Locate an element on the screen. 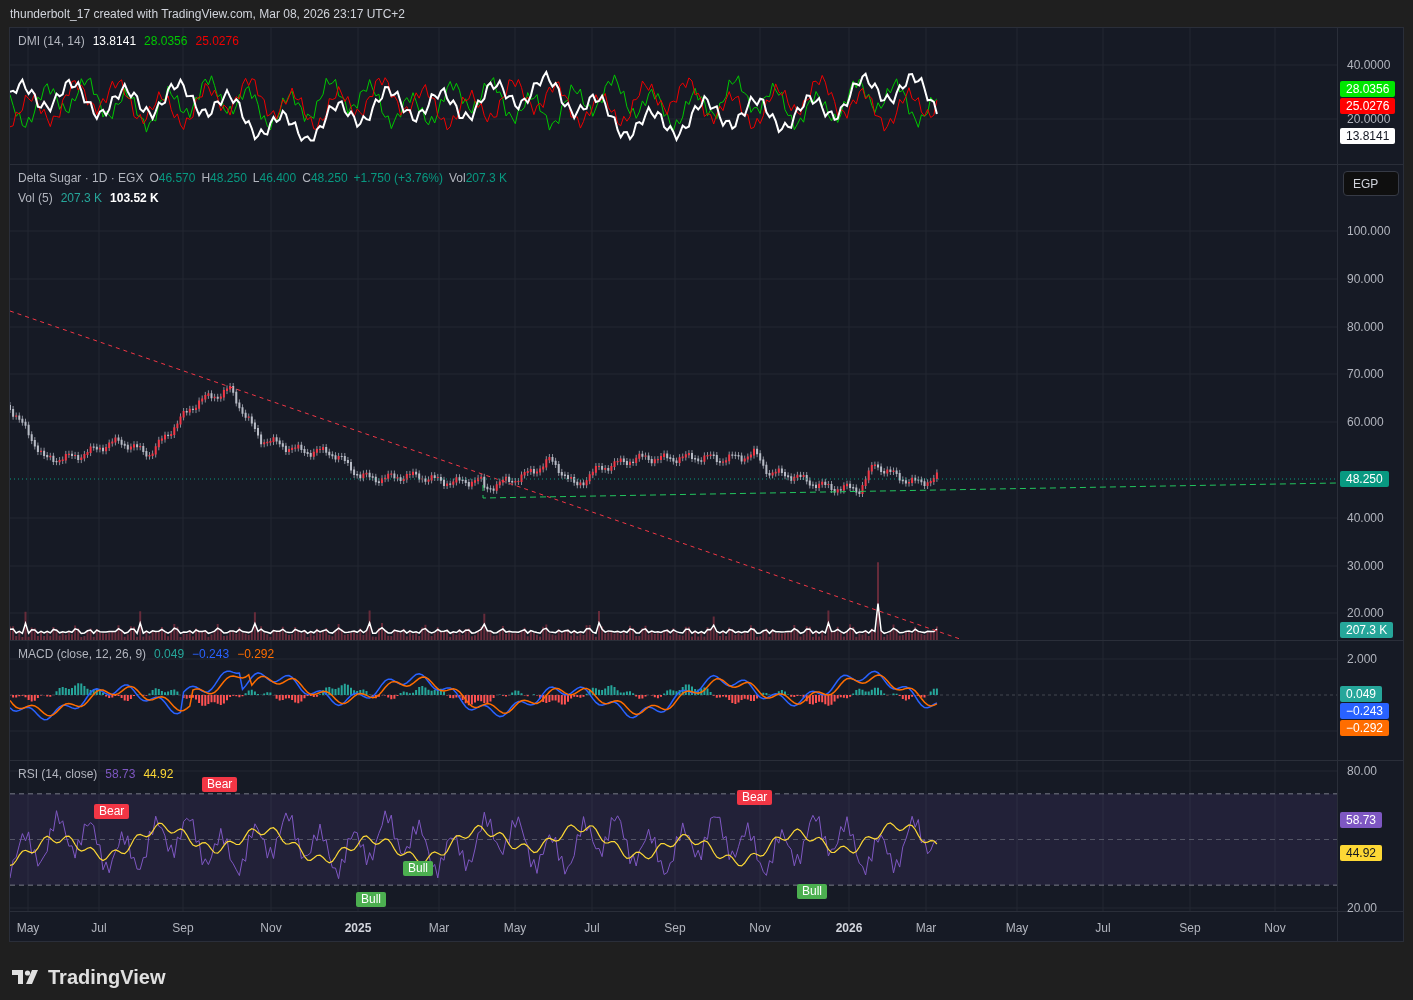  axis-tick-label: 30.000 is located at coordinates (1365, 566).